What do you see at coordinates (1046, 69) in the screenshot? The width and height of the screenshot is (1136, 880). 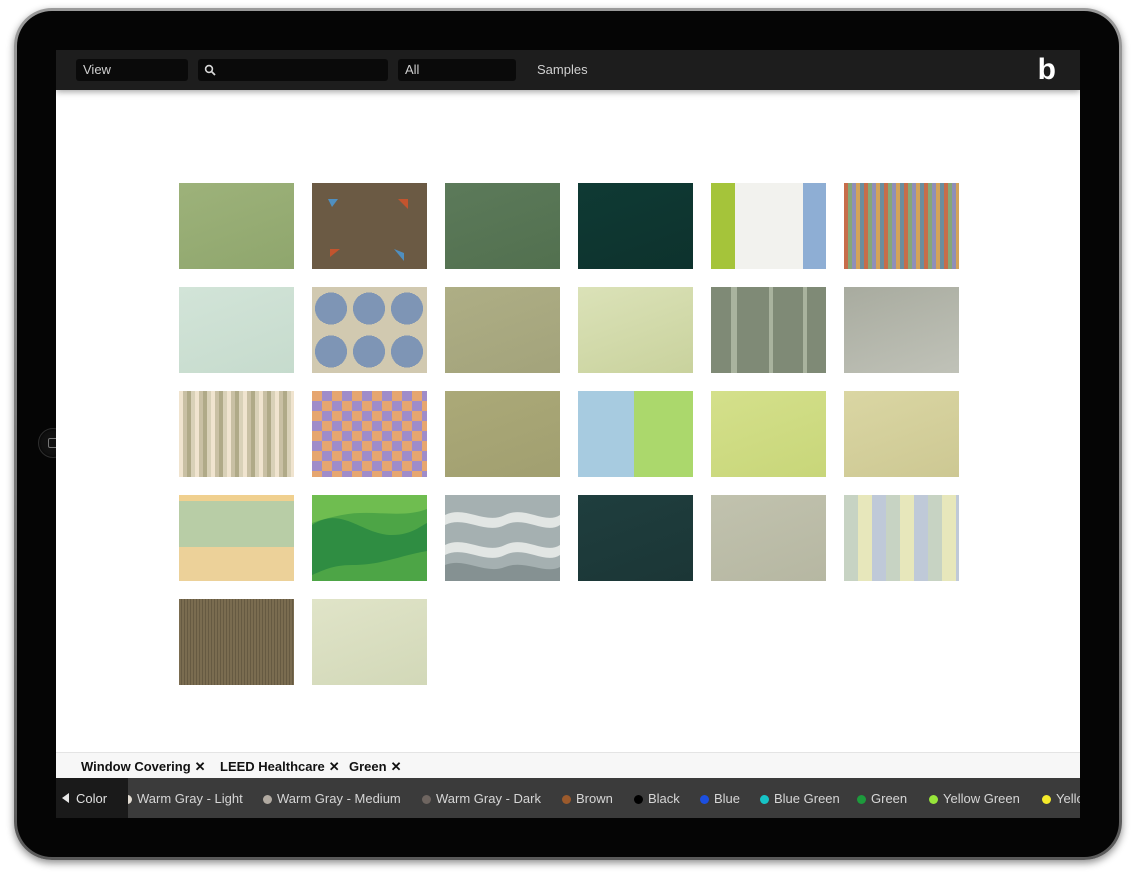 I see `brand-logo: b` at bounding box center [1046, 69].